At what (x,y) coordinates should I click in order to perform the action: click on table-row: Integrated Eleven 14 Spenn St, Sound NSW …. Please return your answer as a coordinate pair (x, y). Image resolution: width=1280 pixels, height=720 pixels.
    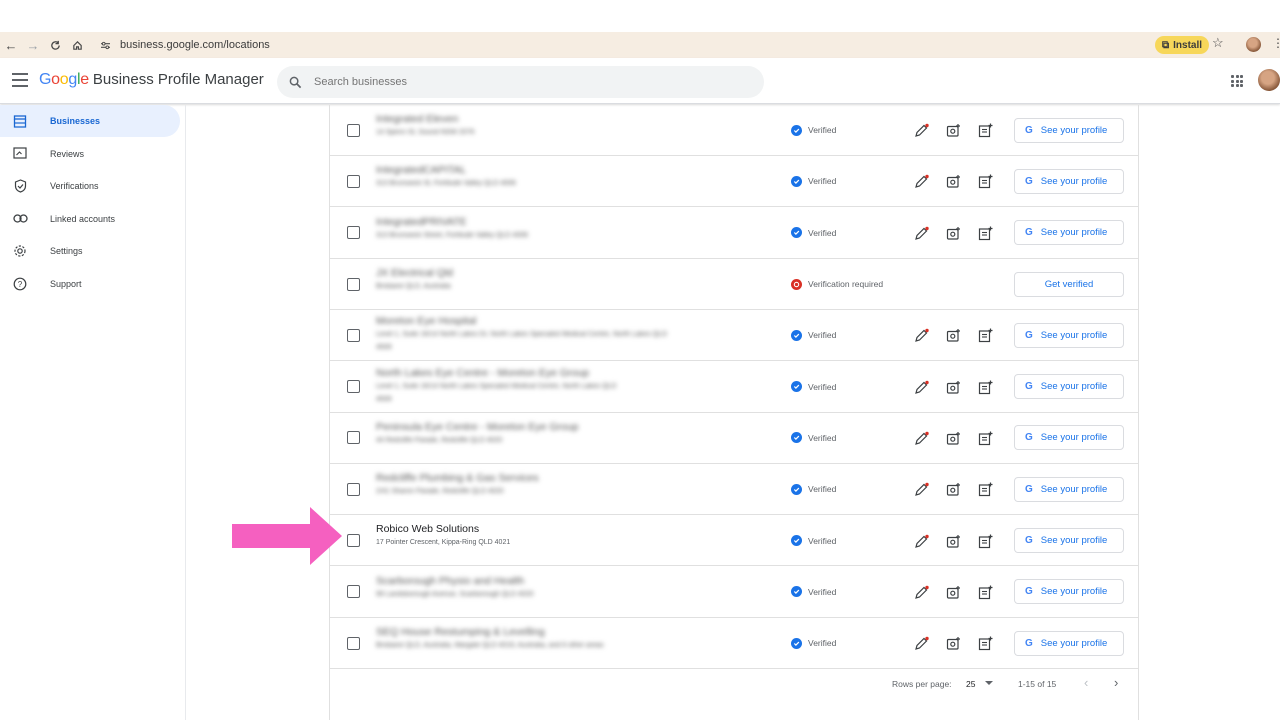
    Looking at the image, I should click on (734, 130).